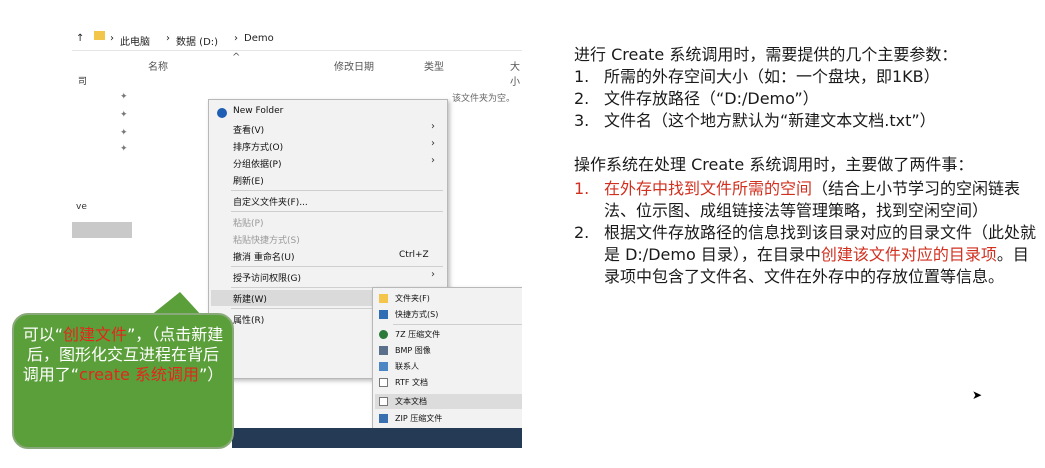  What do you see at coordinates (413, 350) in the screenshot?
I see `submenu-item-bmp: BMP 图像` at bounding box center [413, 350].